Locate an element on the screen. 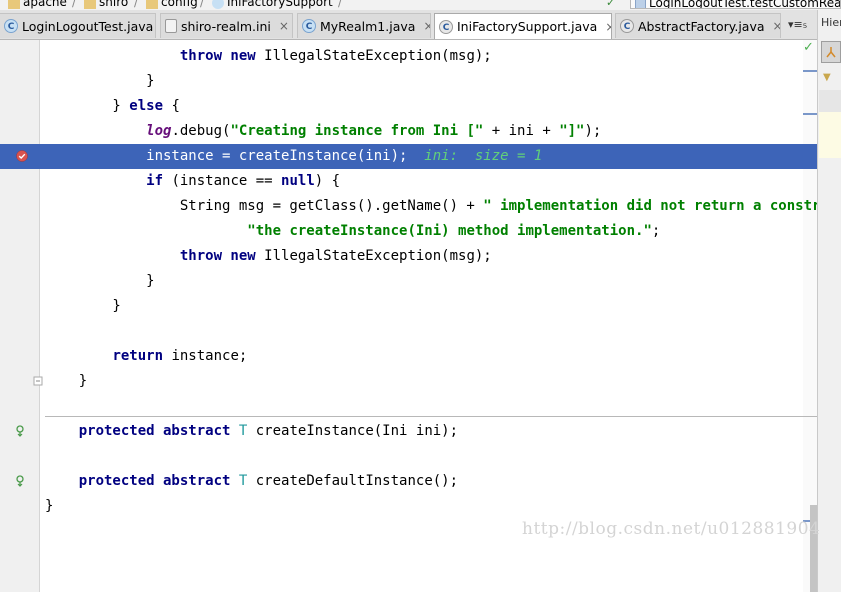  hierarchy-icon is located at coordinates (831, 52).